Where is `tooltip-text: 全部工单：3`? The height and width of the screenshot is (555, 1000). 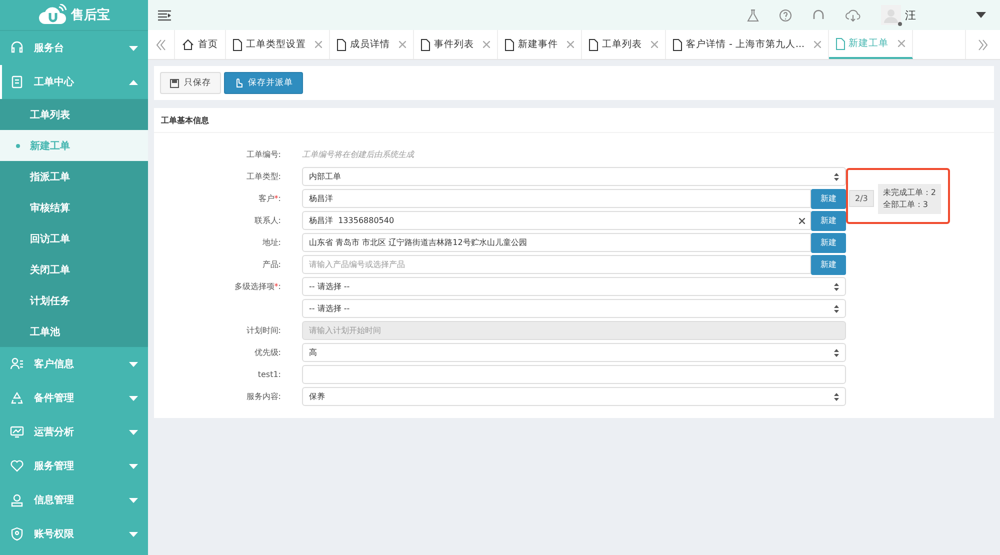
tooltip-text: 全部工单：3 is located at coordinates (905, 204).